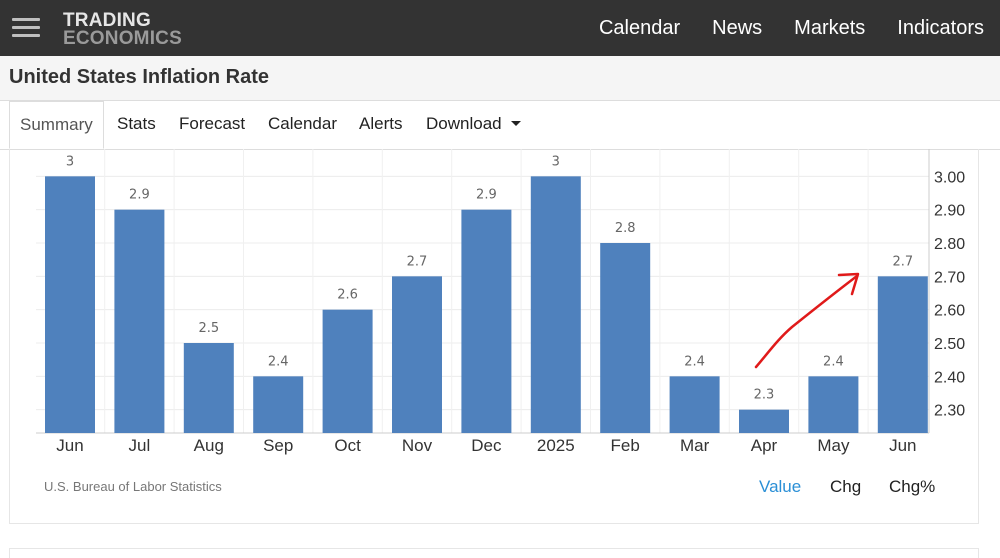 The height and width of the screenshot is (558, 1000). What do you see at coordinates (833, 445) in the screenshot?
I see `x-tick-label: May` at bounding box center [833, 445].